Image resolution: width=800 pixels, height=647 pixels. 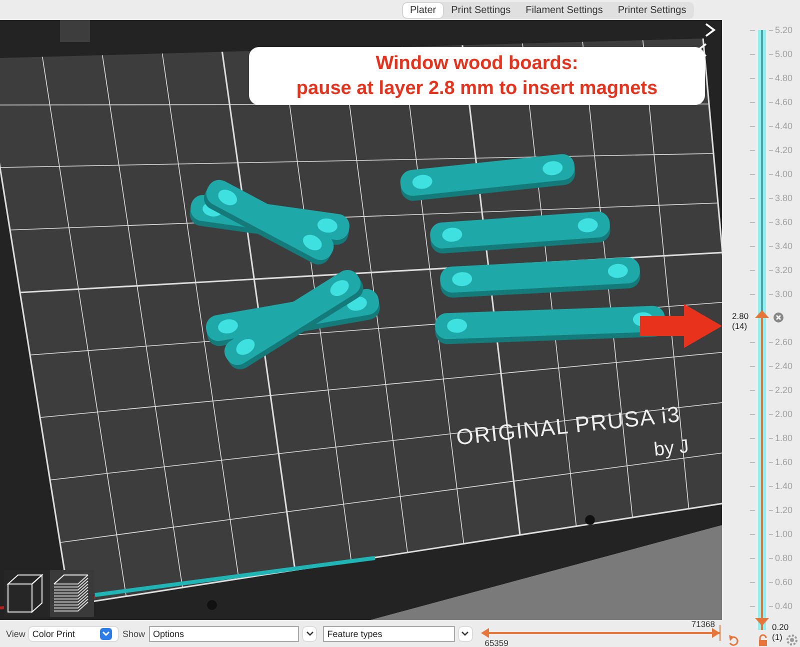 I want to click on show-label: Show, so click(x=133, y=633).